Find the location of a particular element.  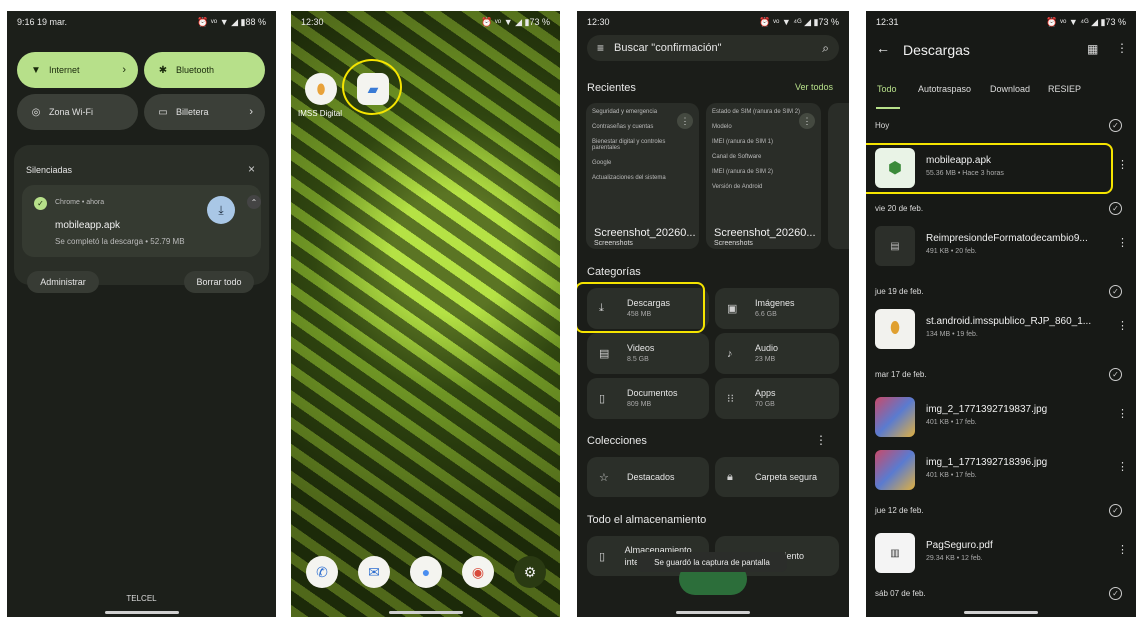

image-thumbnail is located at coordinates (895, 417).